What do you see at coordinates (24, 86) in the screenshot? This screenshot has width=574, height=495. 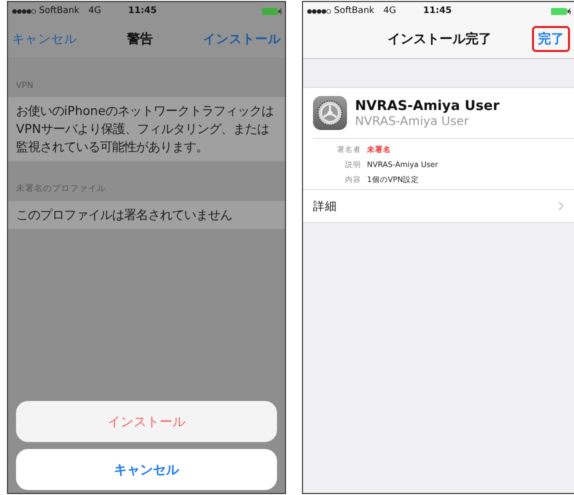 I see `section-header: VPN` at bounding box center [24, 86].